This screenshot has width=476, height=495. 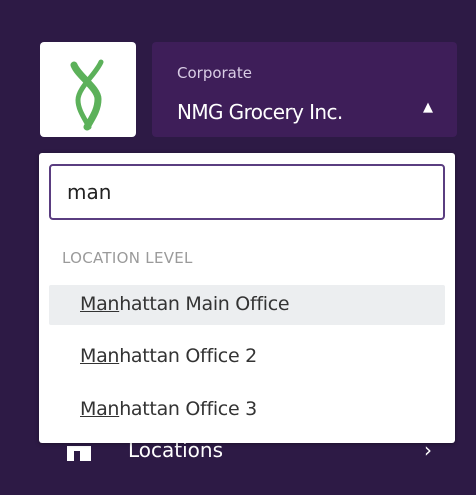 I want to click on search-result-item: Manhattan Main Office, so click(x=247, y=305).